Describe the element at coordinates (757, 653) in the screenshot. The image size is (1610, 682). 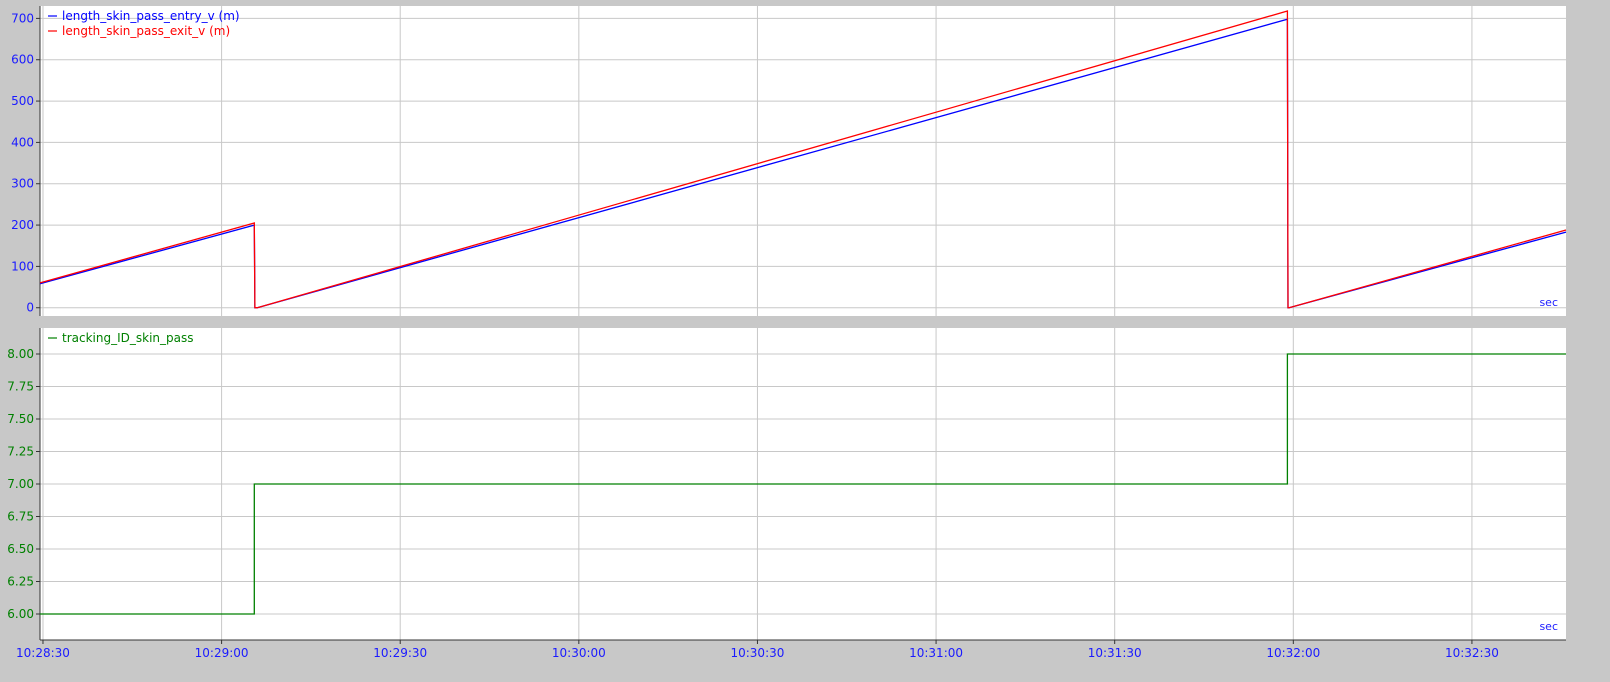
I see `x-tick-label: 10:30:30` at that location.